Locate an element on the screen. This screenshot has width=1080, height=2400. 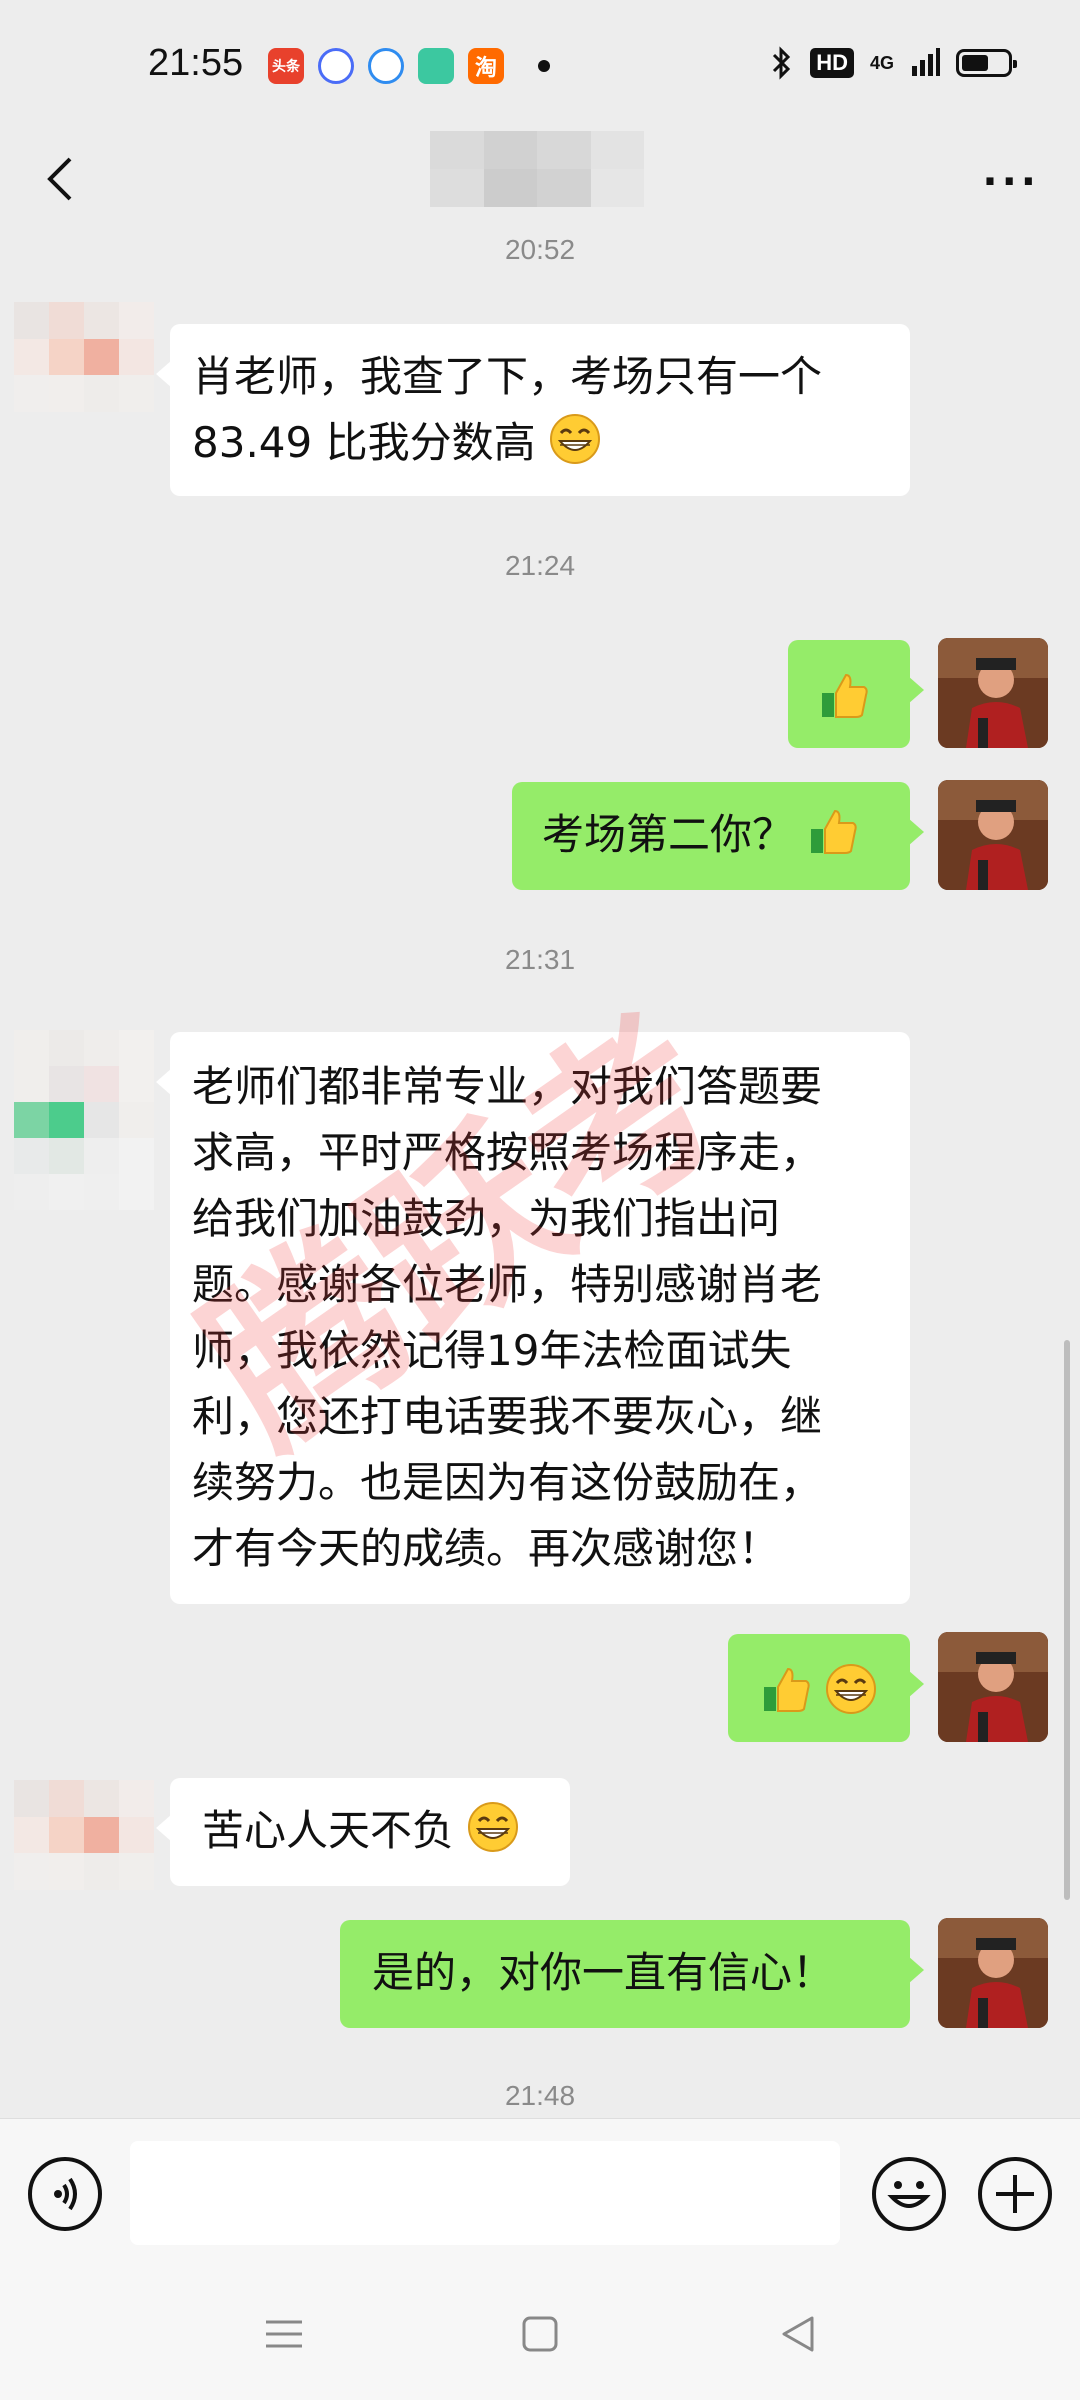
chat-title-blurred is located at coordinates (537, 169).